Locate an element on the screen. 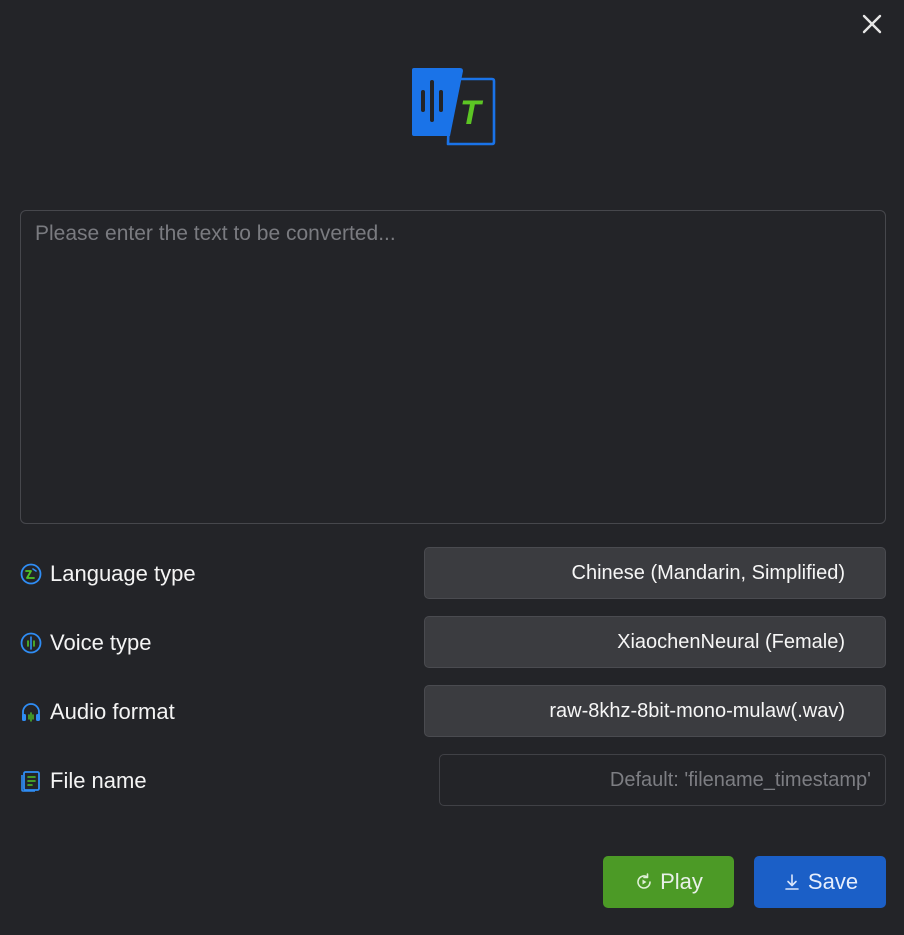 Image resolution: width=904 pixels, height=935 pixels. language-icon is located at coordinates (31, 574).